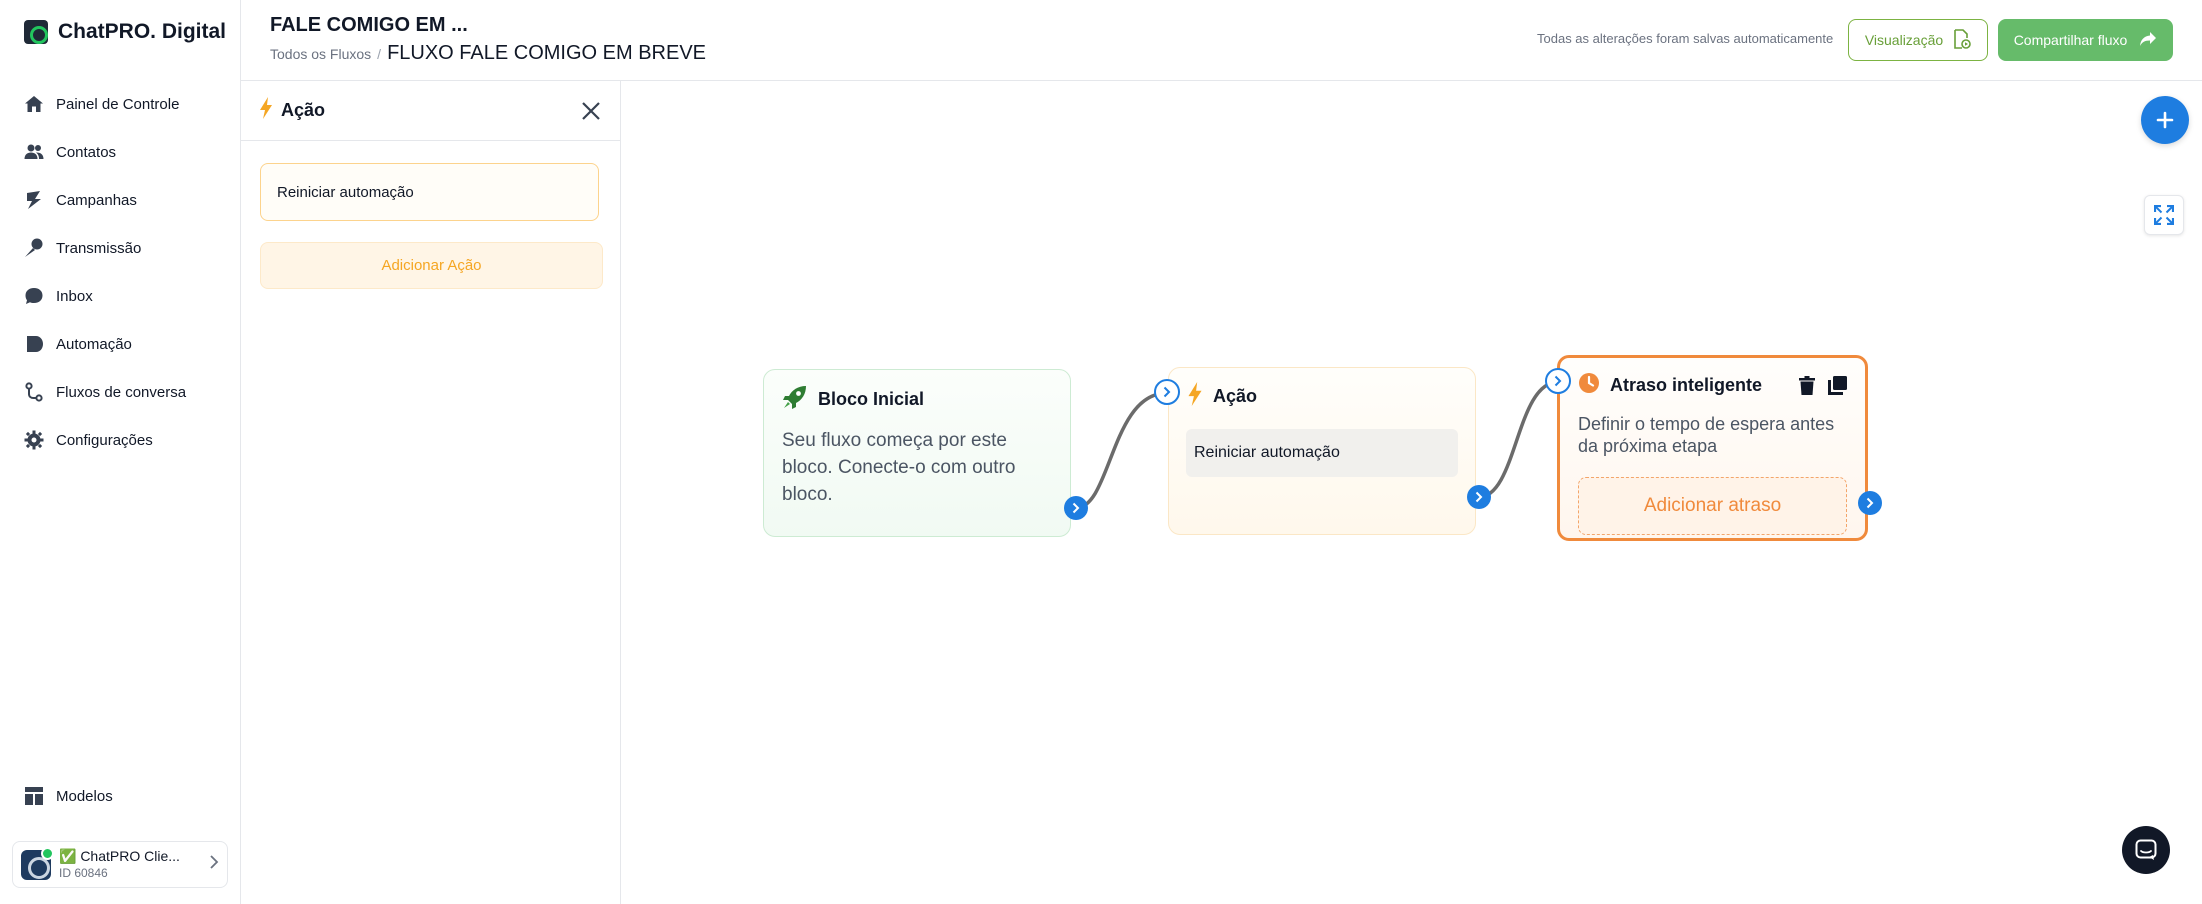 The image size is (2202, 904). I want to click on sidebar-bottom-nav: Modelos, so click(68, 796).